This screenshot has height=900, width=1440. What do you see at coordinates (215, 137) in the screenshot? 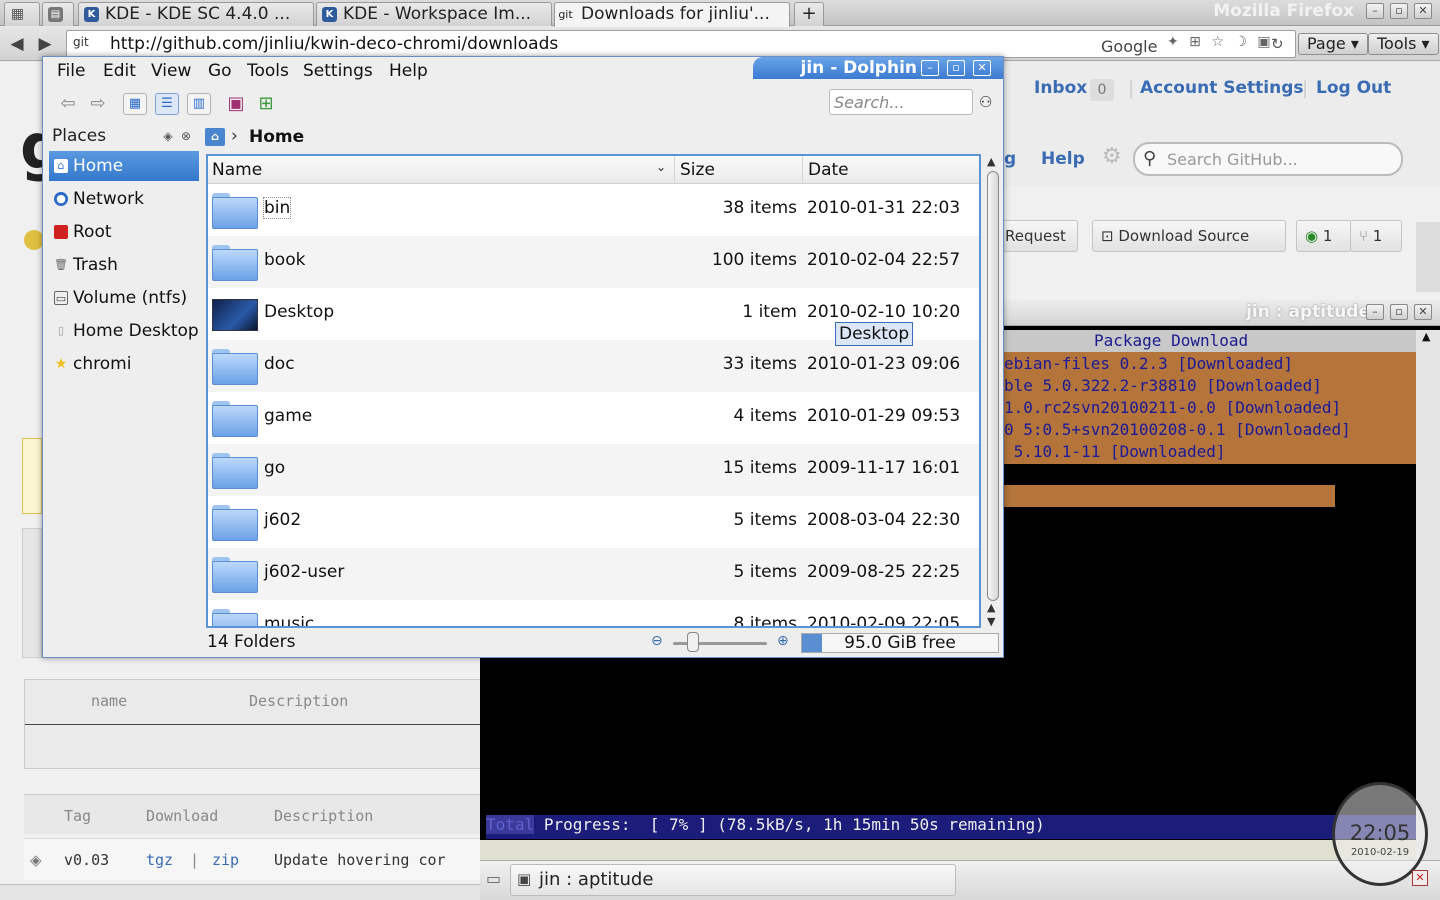
I see `home-icon: ⌂` at bounding box center [215, 137].